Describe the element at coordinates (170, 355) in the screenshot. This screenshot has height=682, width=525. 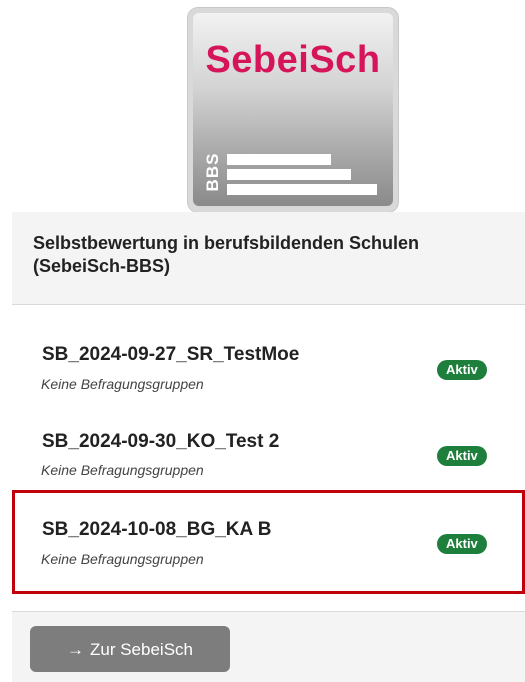
I see `survey-title: SB_2024-09-27_SR_TestMoe` at that location.